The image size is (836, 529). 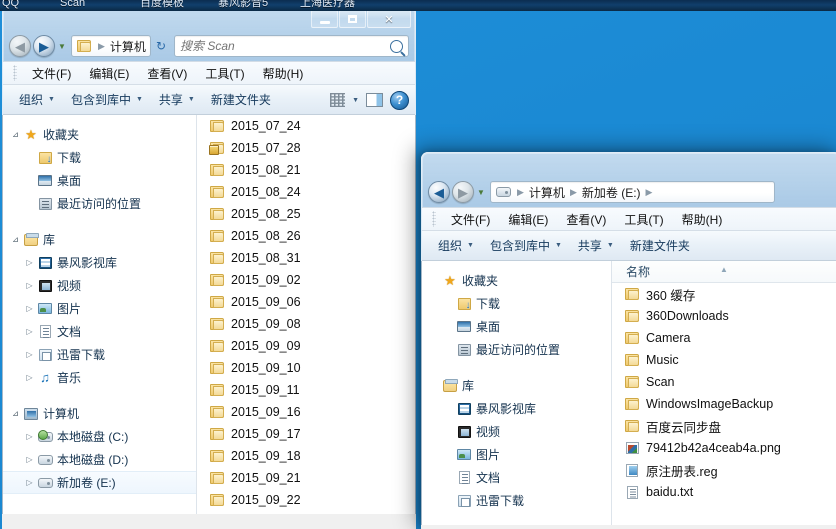 I want to click on sidebar-item-图片: 图片, so click(x=516, y=454).